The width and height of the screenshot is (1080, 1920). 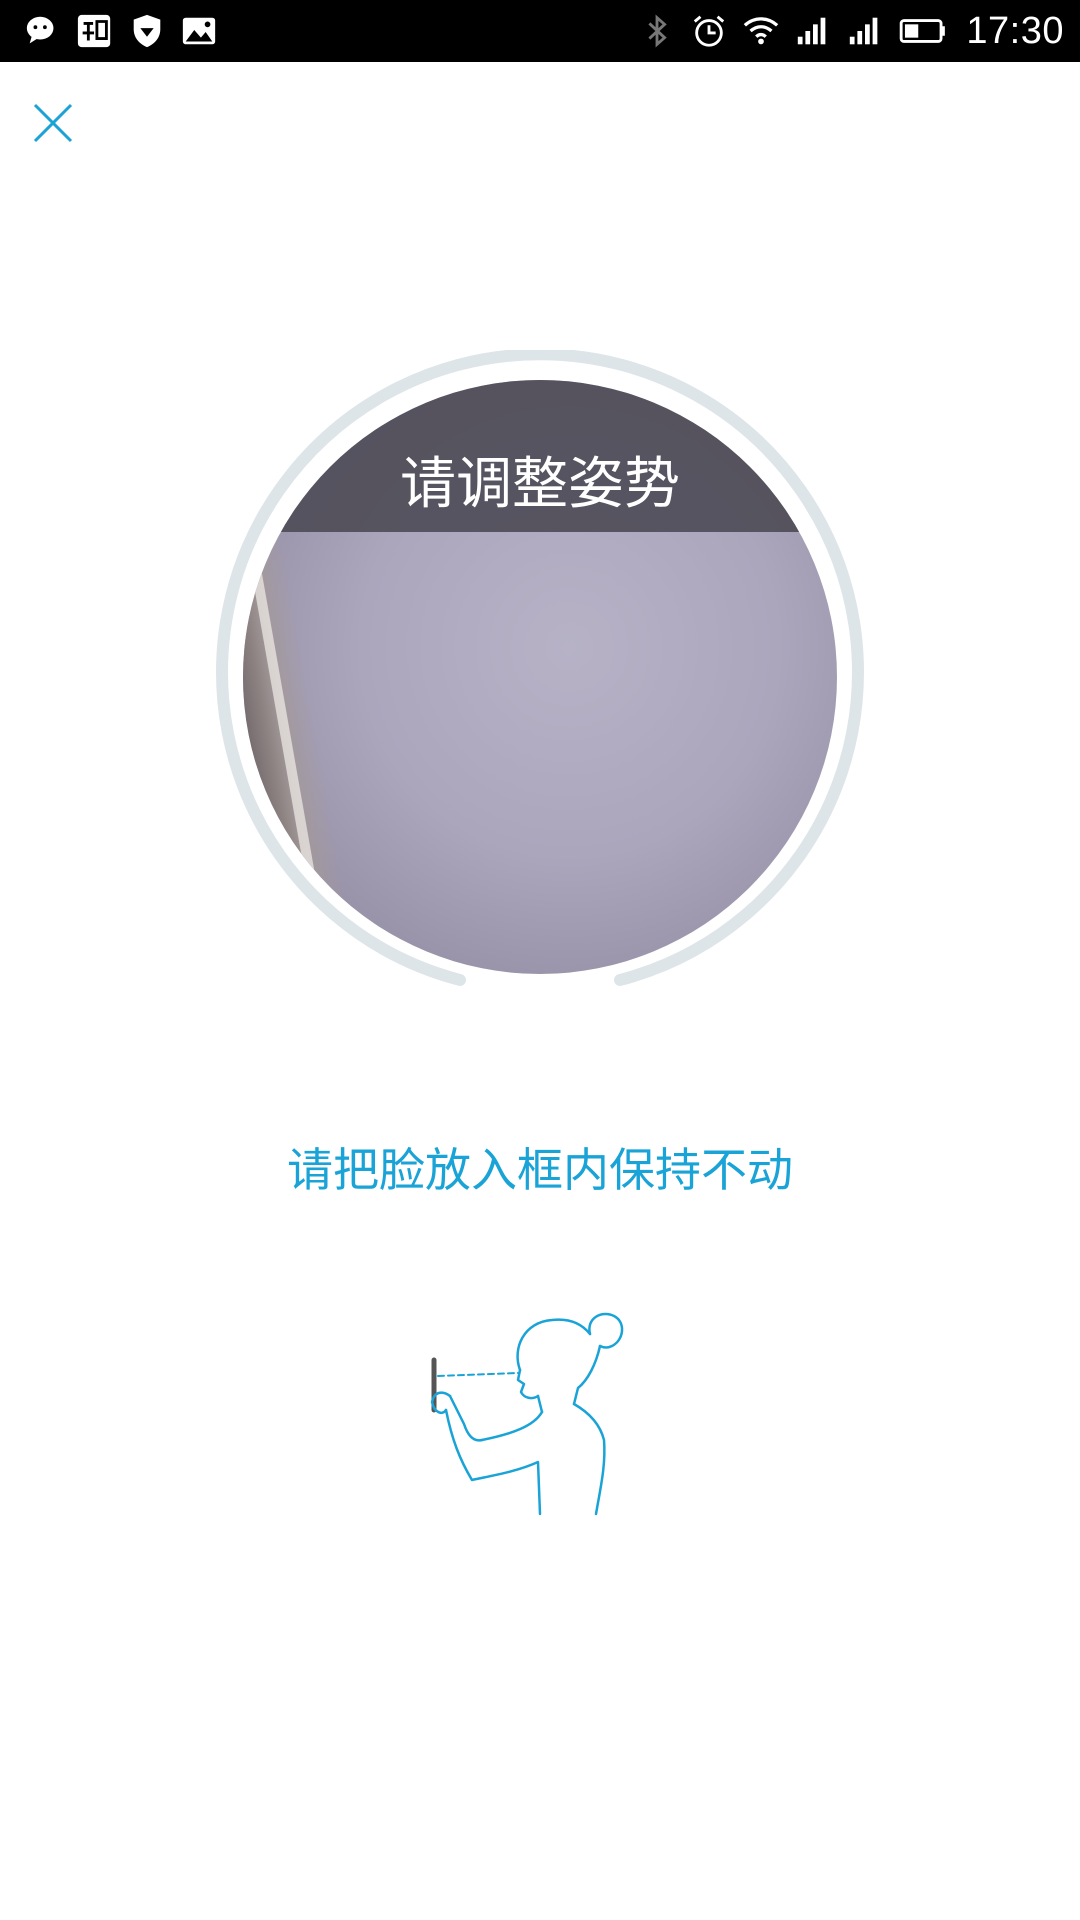 I want to click on wechat-icon, so click(x=40, y=30).